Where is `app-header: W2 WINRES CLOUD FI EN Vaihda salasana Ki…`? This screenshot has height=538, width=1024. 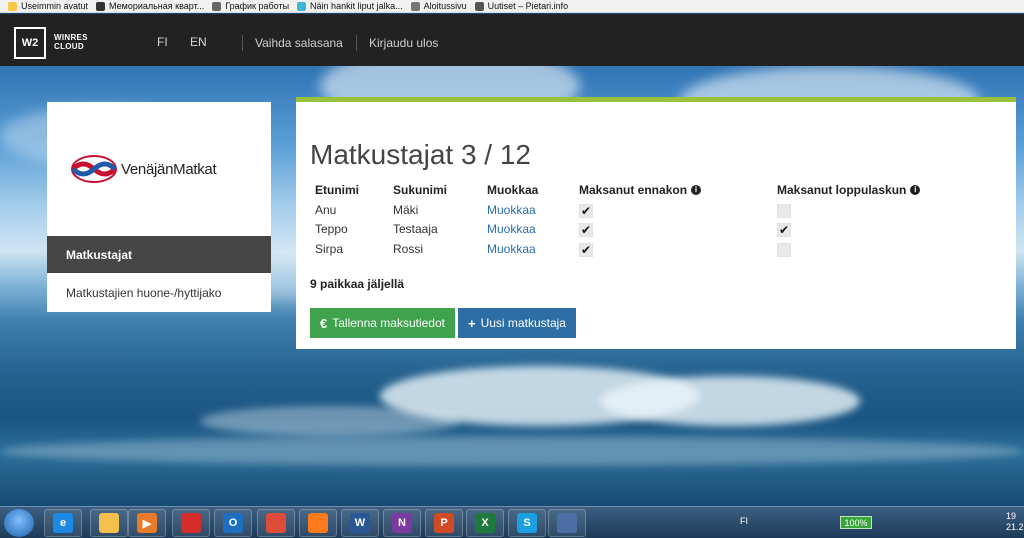
app-header: W2 WINRES CLOUD FI EN Vaihda salasana Ki… is located at coordinates (512, 40).